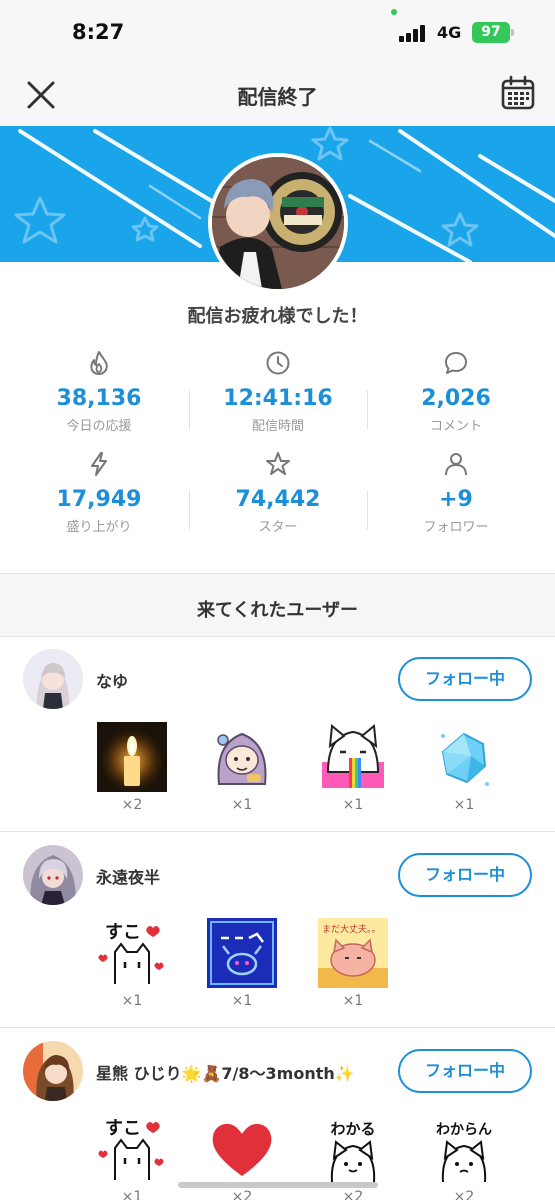 Image resolution: width=555 pixels, height=1200 pixels. Describe the element at coordinates (456, 527) in the screenshot. I see `stat-label: フォロワー` at that location.